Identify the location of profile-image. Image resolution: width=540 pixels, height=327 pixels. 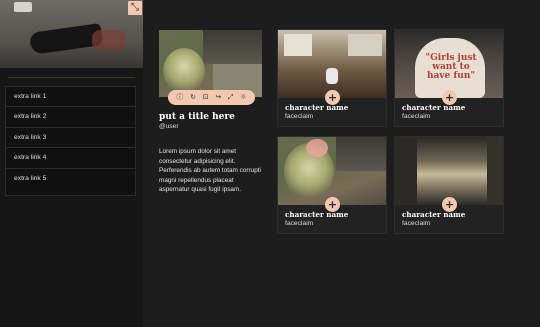
(210, 63).